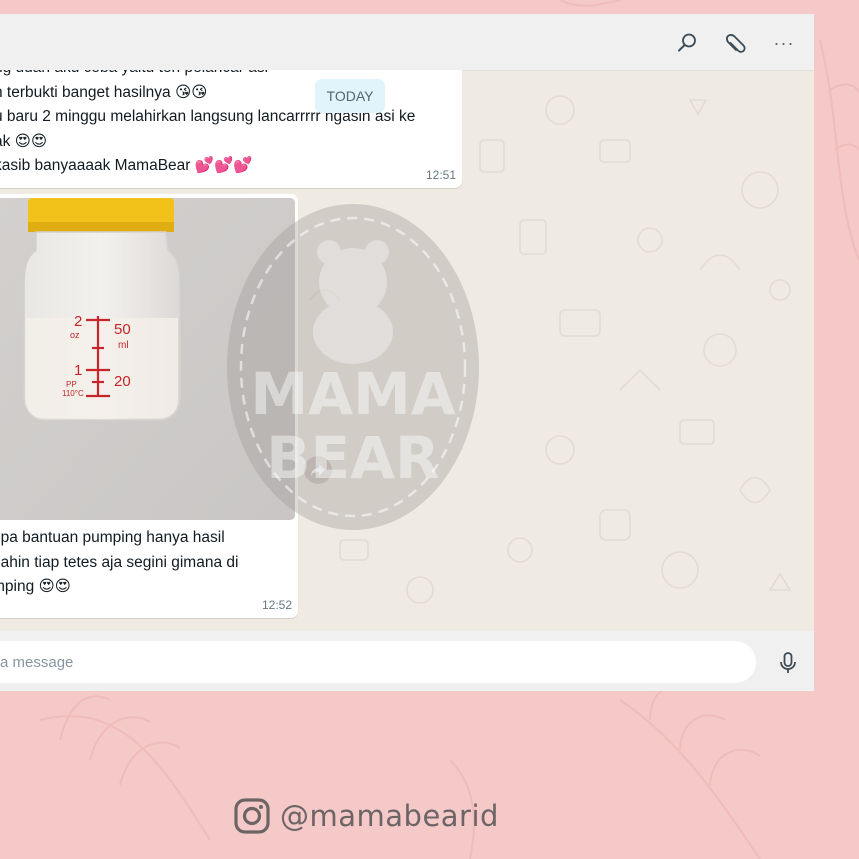 This screenshot has width=859, height=859. Describe the element at coordinates (440, 174) in the screenshot. I see `message-timestamp: 12:51` at that location.